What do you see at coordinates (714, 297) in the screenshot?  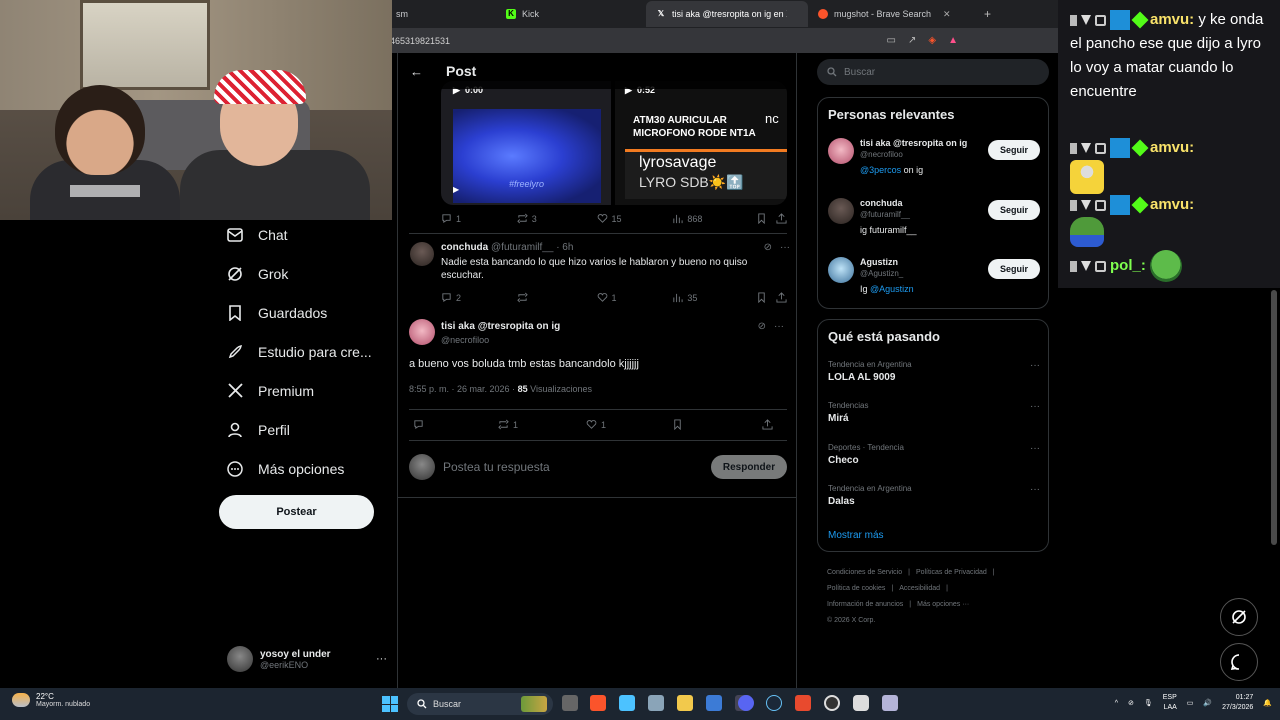 I see `views-button: 35` at bounding box center [714, 297].